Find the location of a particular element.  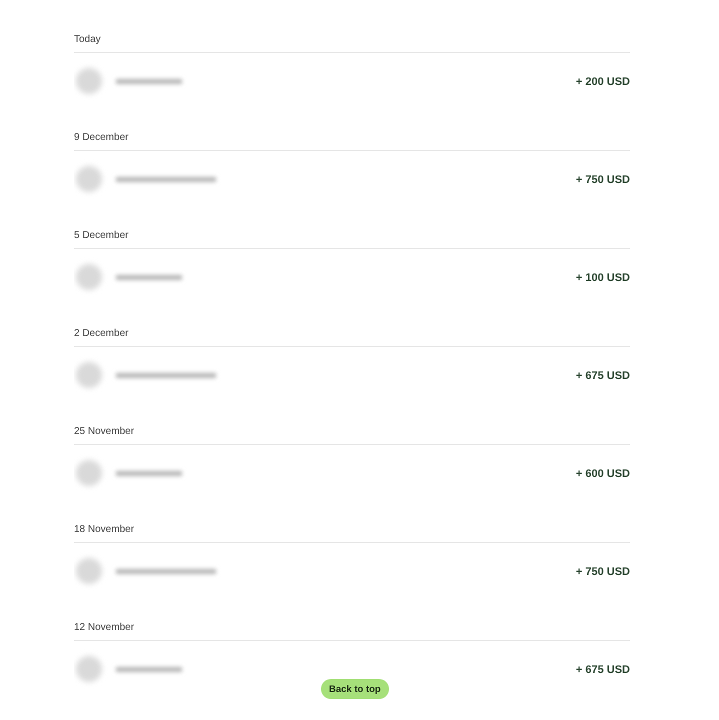

date-heading: 9 December is located at coordinates (352, 139).